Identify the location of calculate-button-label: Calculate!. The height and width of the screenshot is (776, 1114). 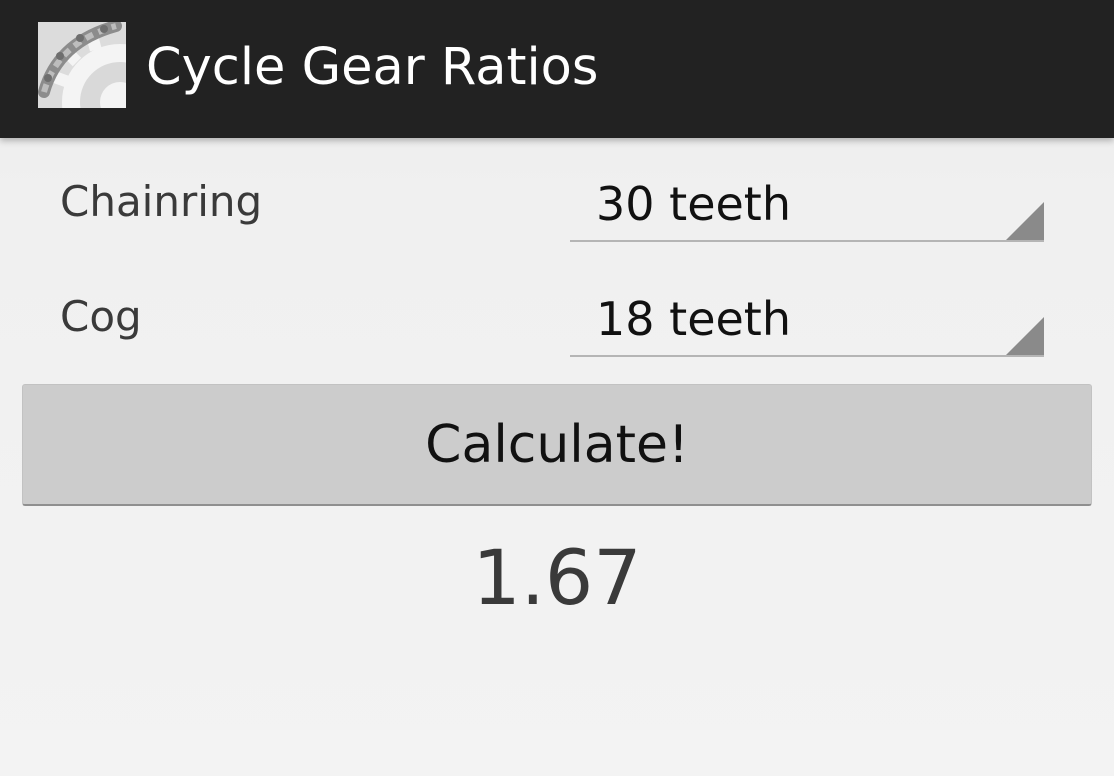
(557, 444).